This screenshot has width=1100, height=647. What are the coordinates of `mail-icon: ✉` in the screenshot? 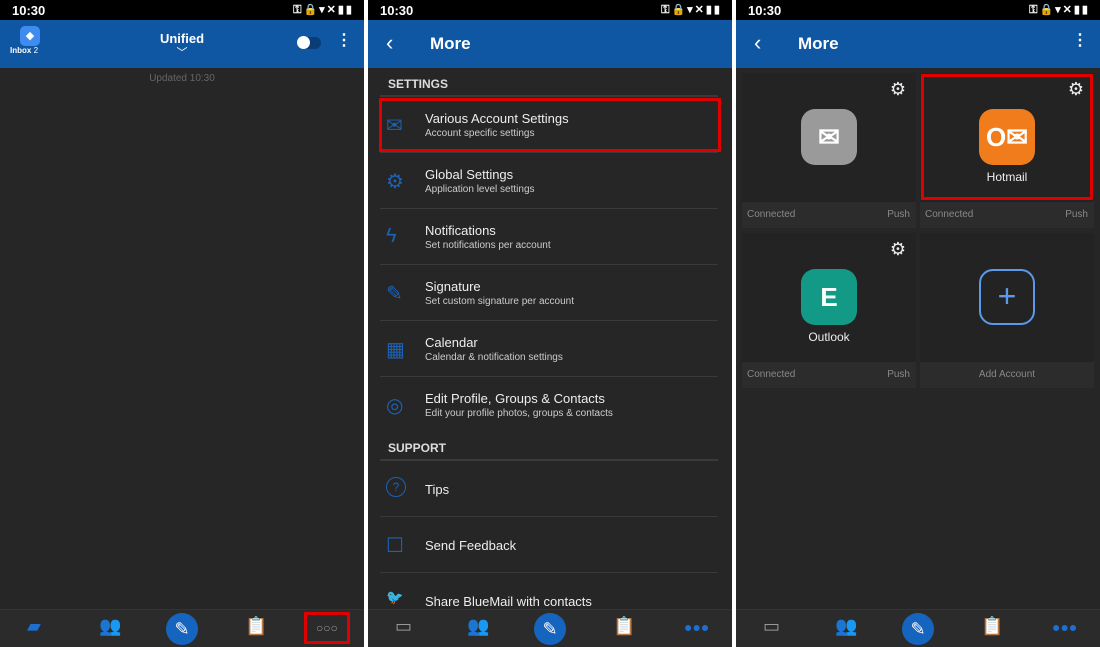 It's located at (829, 137).